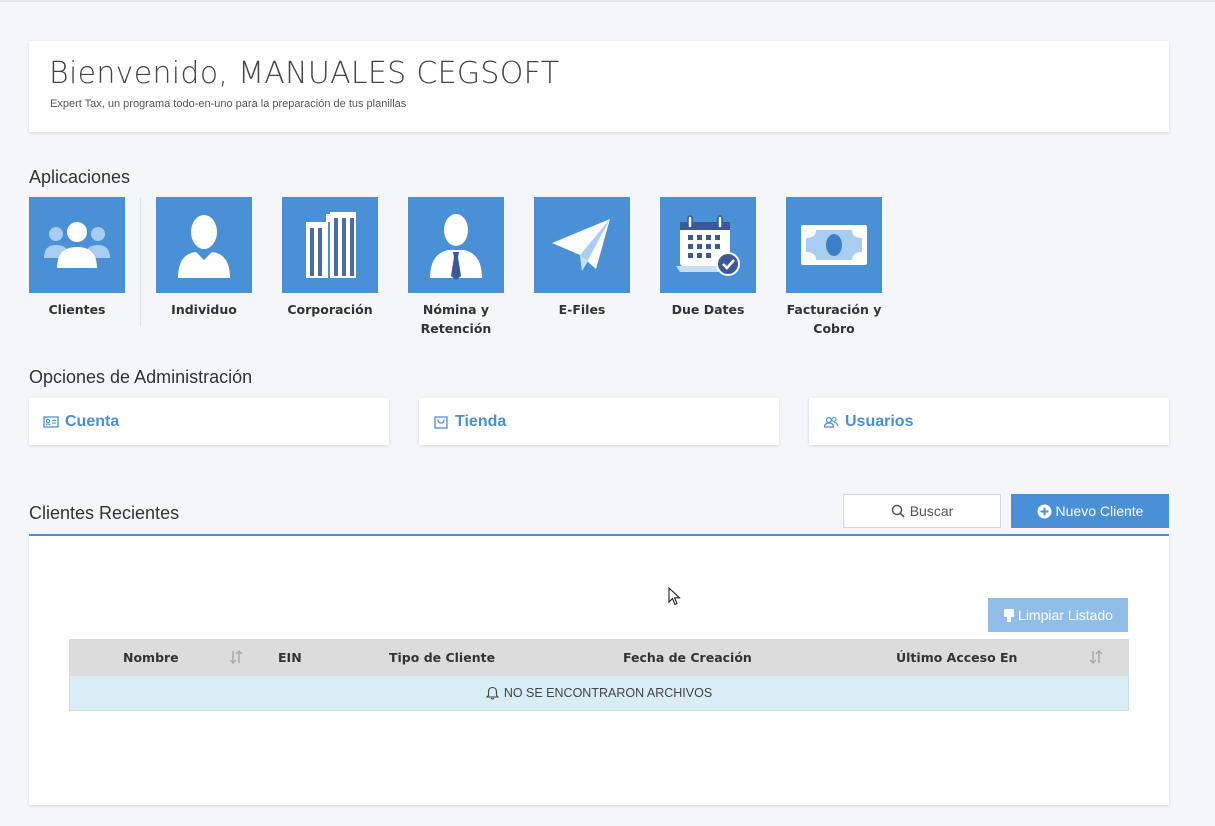 The width and height of the screenshot is (1215, 826). What do you see at coordinates (441, 422) in the screenshot?
I see `shopping-bag-icon` at bounding box center [441, 422].